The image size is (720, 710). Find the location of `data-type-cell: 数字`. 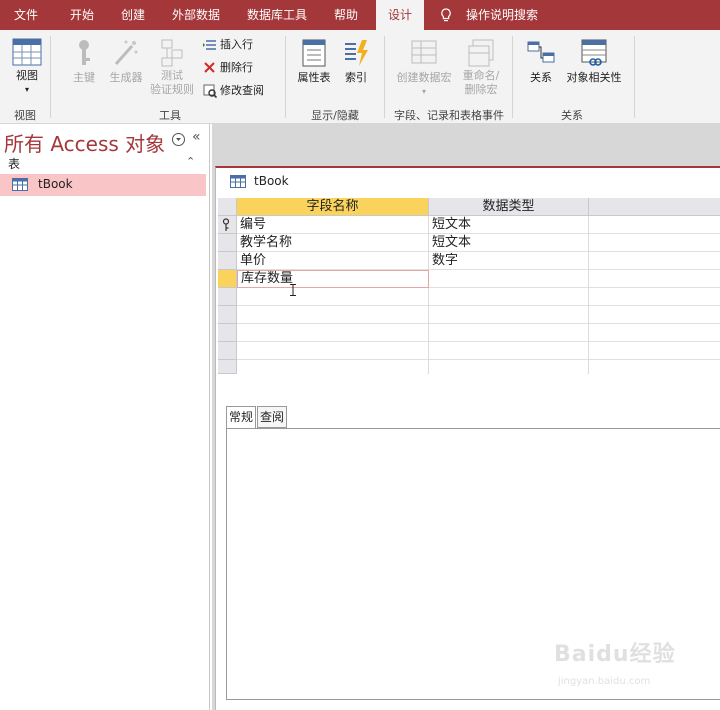

data-type-cell: 数字 is located at coordinates (509, 261).